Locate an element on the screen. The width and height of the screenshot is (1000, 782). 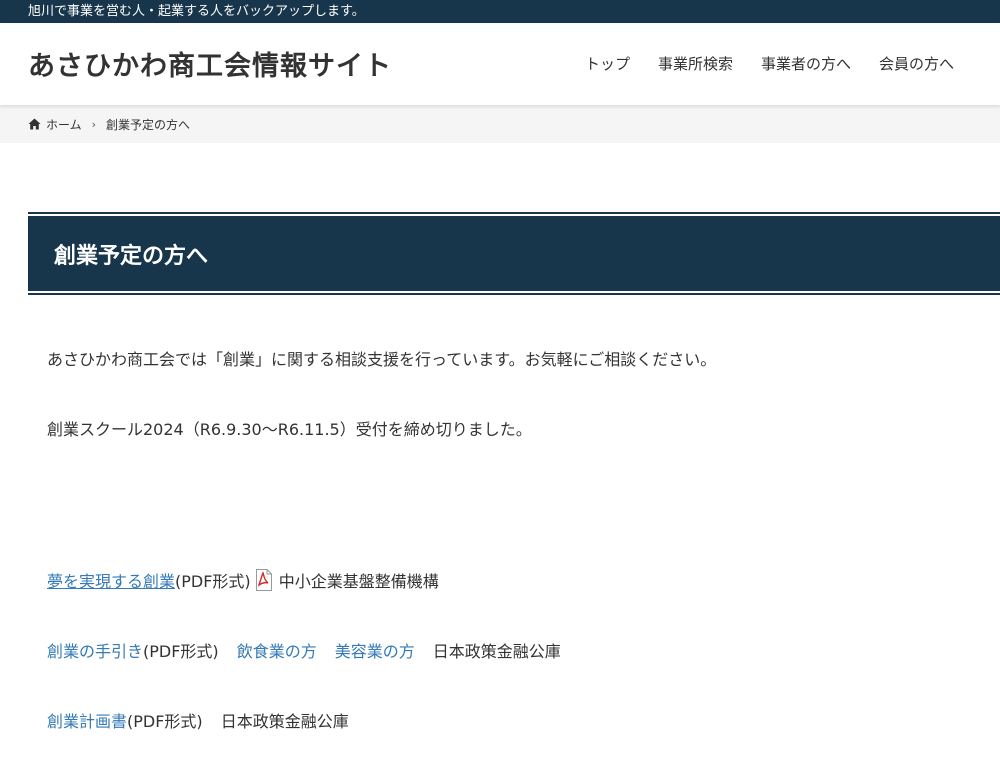
page-title-band: 創業予定の方へ is located at coordinates (514, 253).